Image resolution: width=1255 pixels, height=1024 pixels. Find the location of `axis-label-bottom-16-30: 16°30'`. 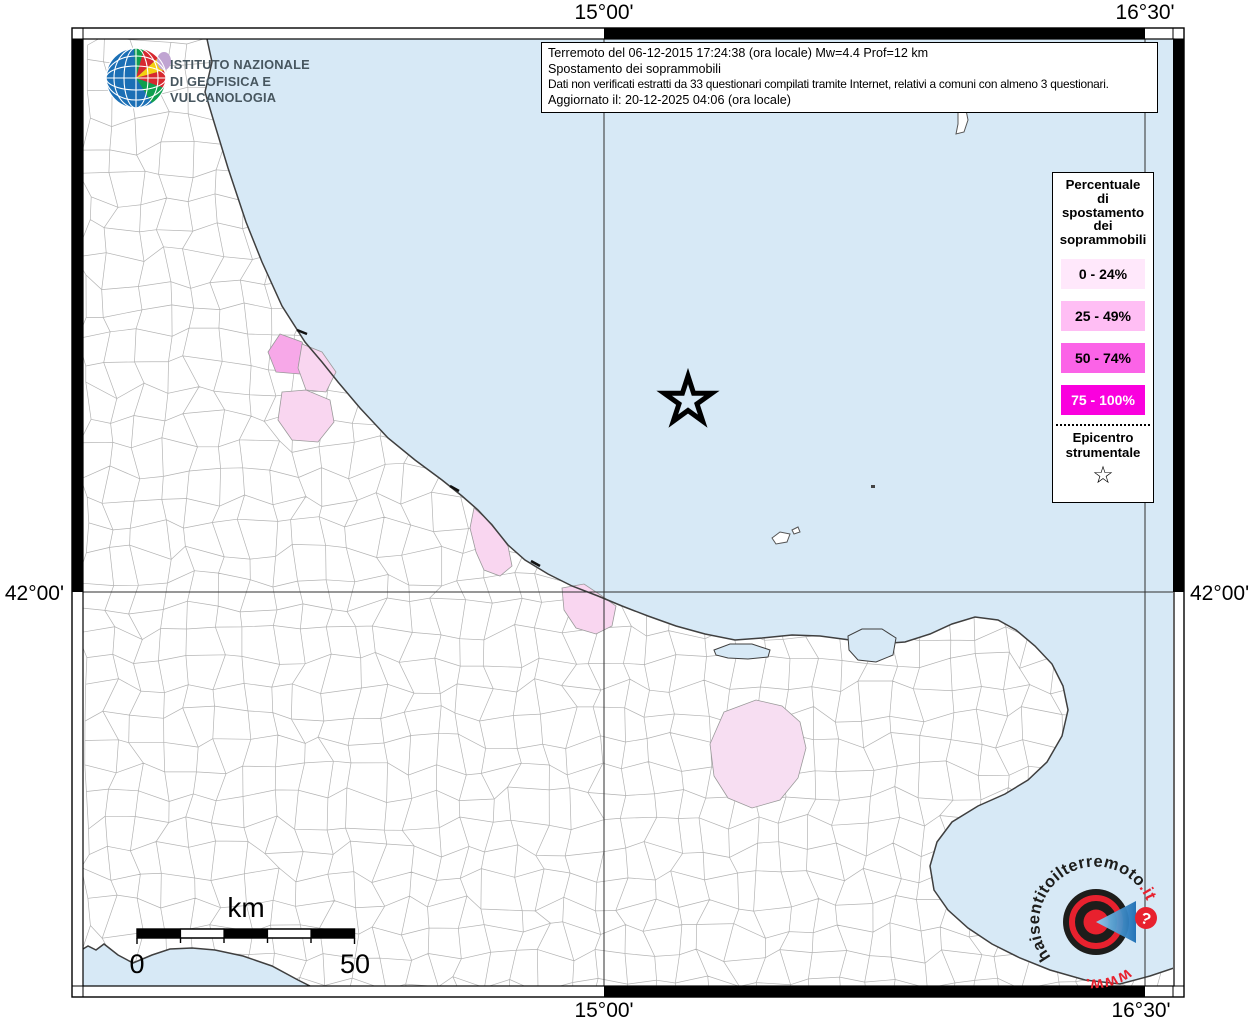

axis-label-bottom-16-30: 16°30' is located at coordinates (1141, 1010).